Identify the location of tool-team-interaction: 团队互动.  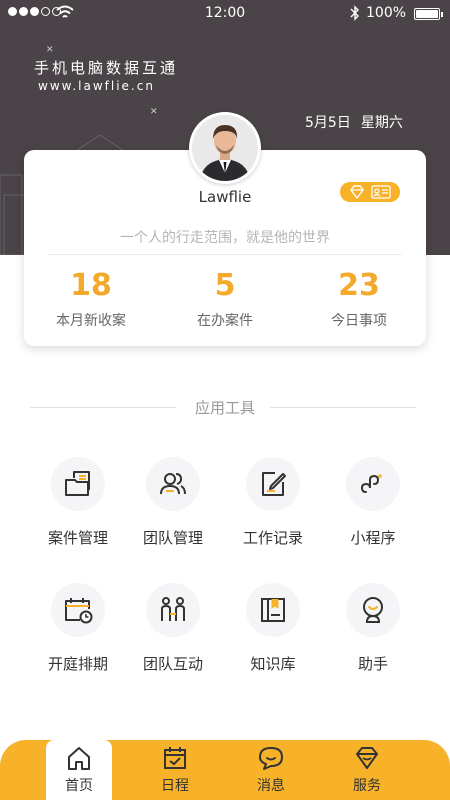
(173, 628).